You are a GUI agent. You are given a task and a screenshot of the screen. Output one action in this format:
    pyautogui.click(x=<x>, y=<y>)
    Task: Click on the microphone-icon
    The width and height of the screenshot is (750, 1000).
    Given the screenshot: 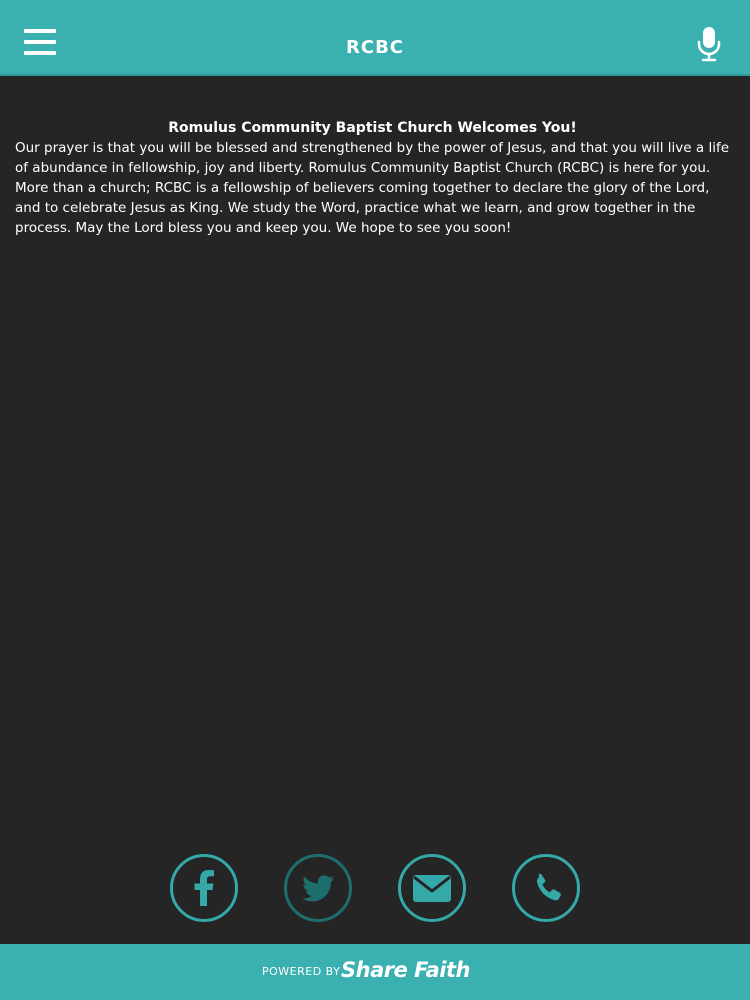 What is the action you would take?
    pyautogui.click(x=709, y=44)
    